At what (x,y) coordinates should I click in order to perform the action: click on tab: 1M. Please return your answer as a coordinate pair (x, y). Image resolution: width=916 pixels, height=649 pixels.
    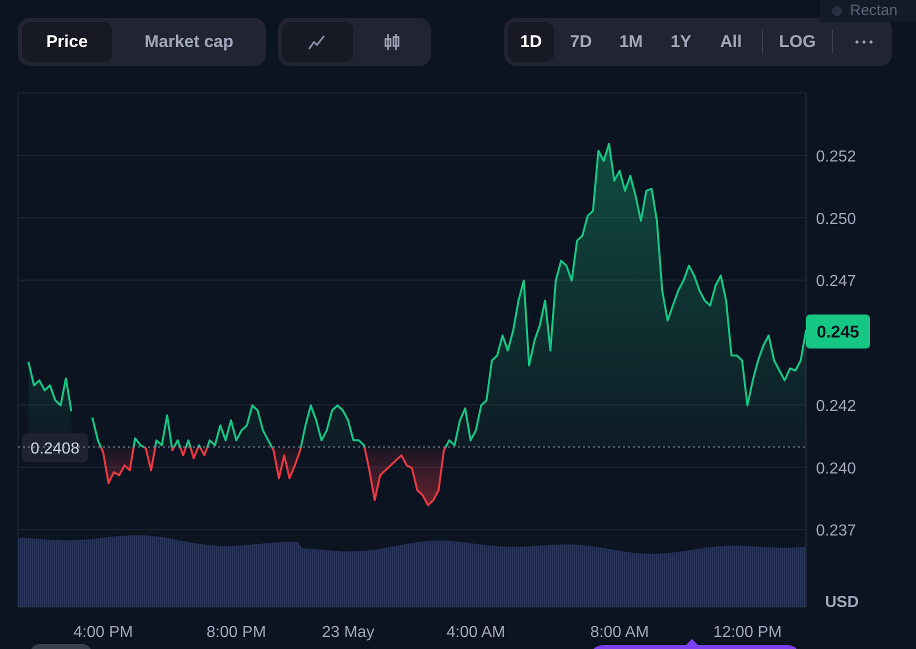
    Looking at the image, I should click on (631, 42).